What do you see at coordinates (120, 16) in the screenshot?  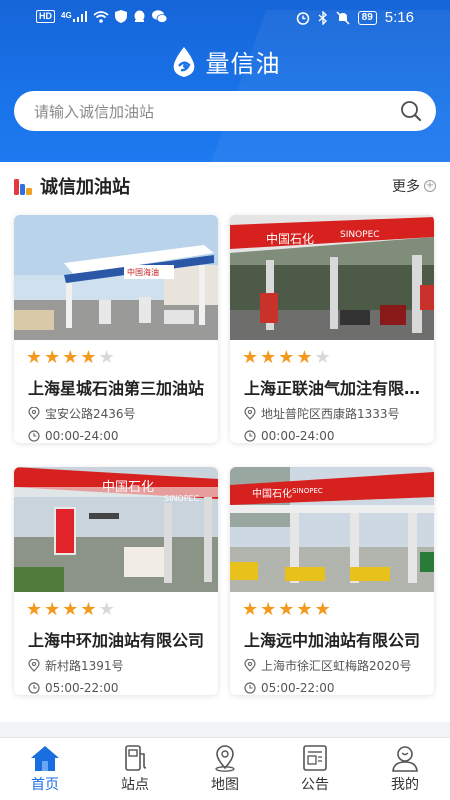 I see `shield-icon` at bounding box center [120, 16].